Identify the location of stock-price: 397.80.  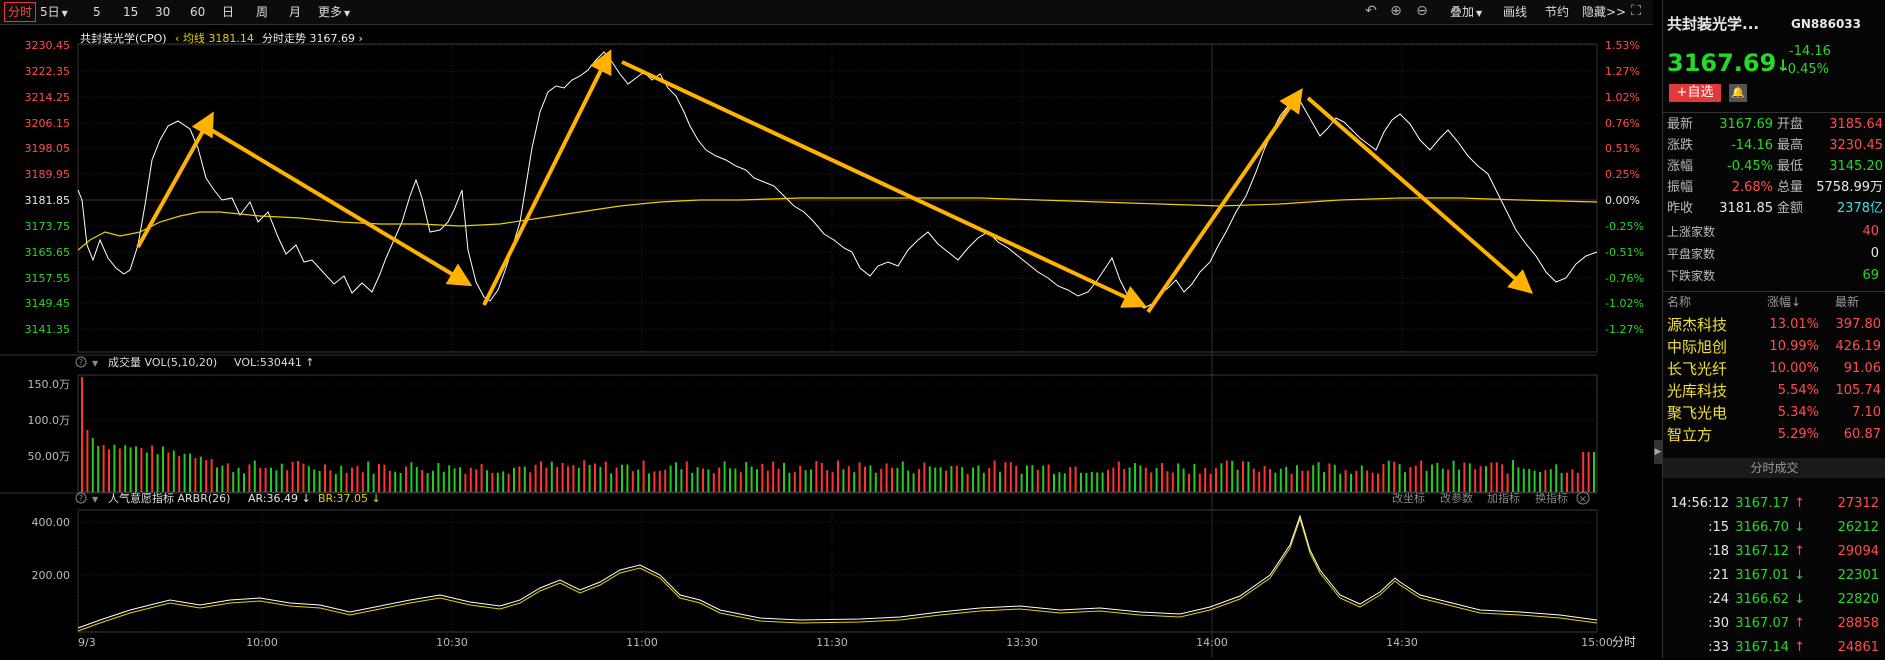
(1858, 324).